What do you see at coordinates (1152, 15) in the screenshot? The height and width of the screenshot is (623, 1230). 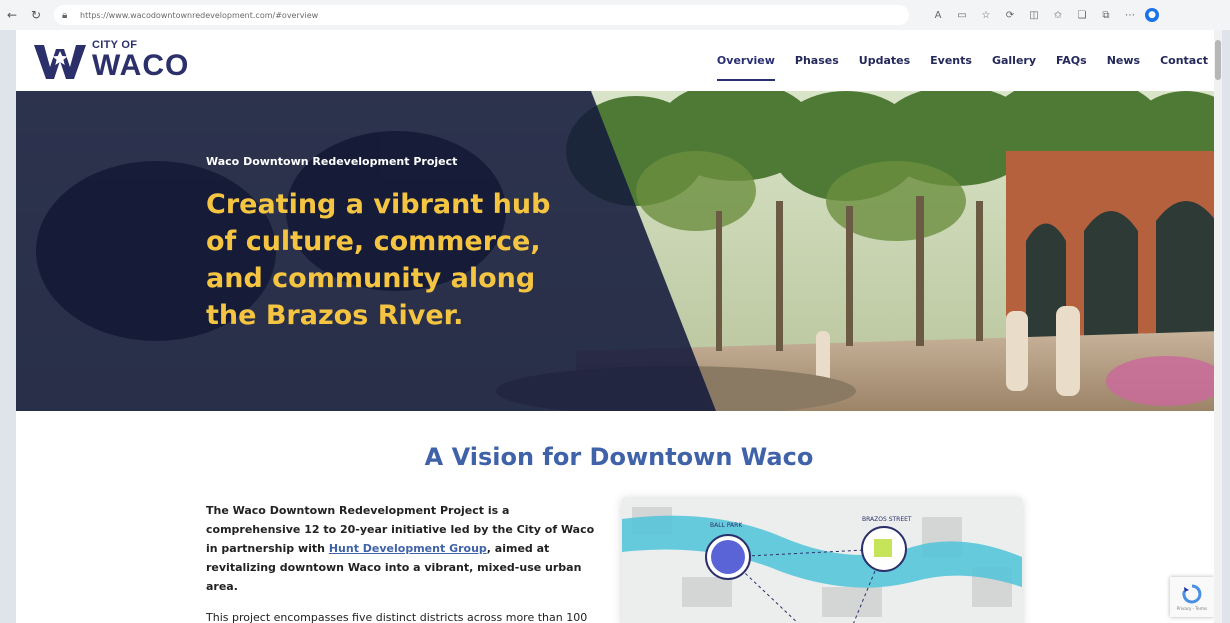 I see `edge-copilot-icon: ●` at bounding box center [1152, 15].